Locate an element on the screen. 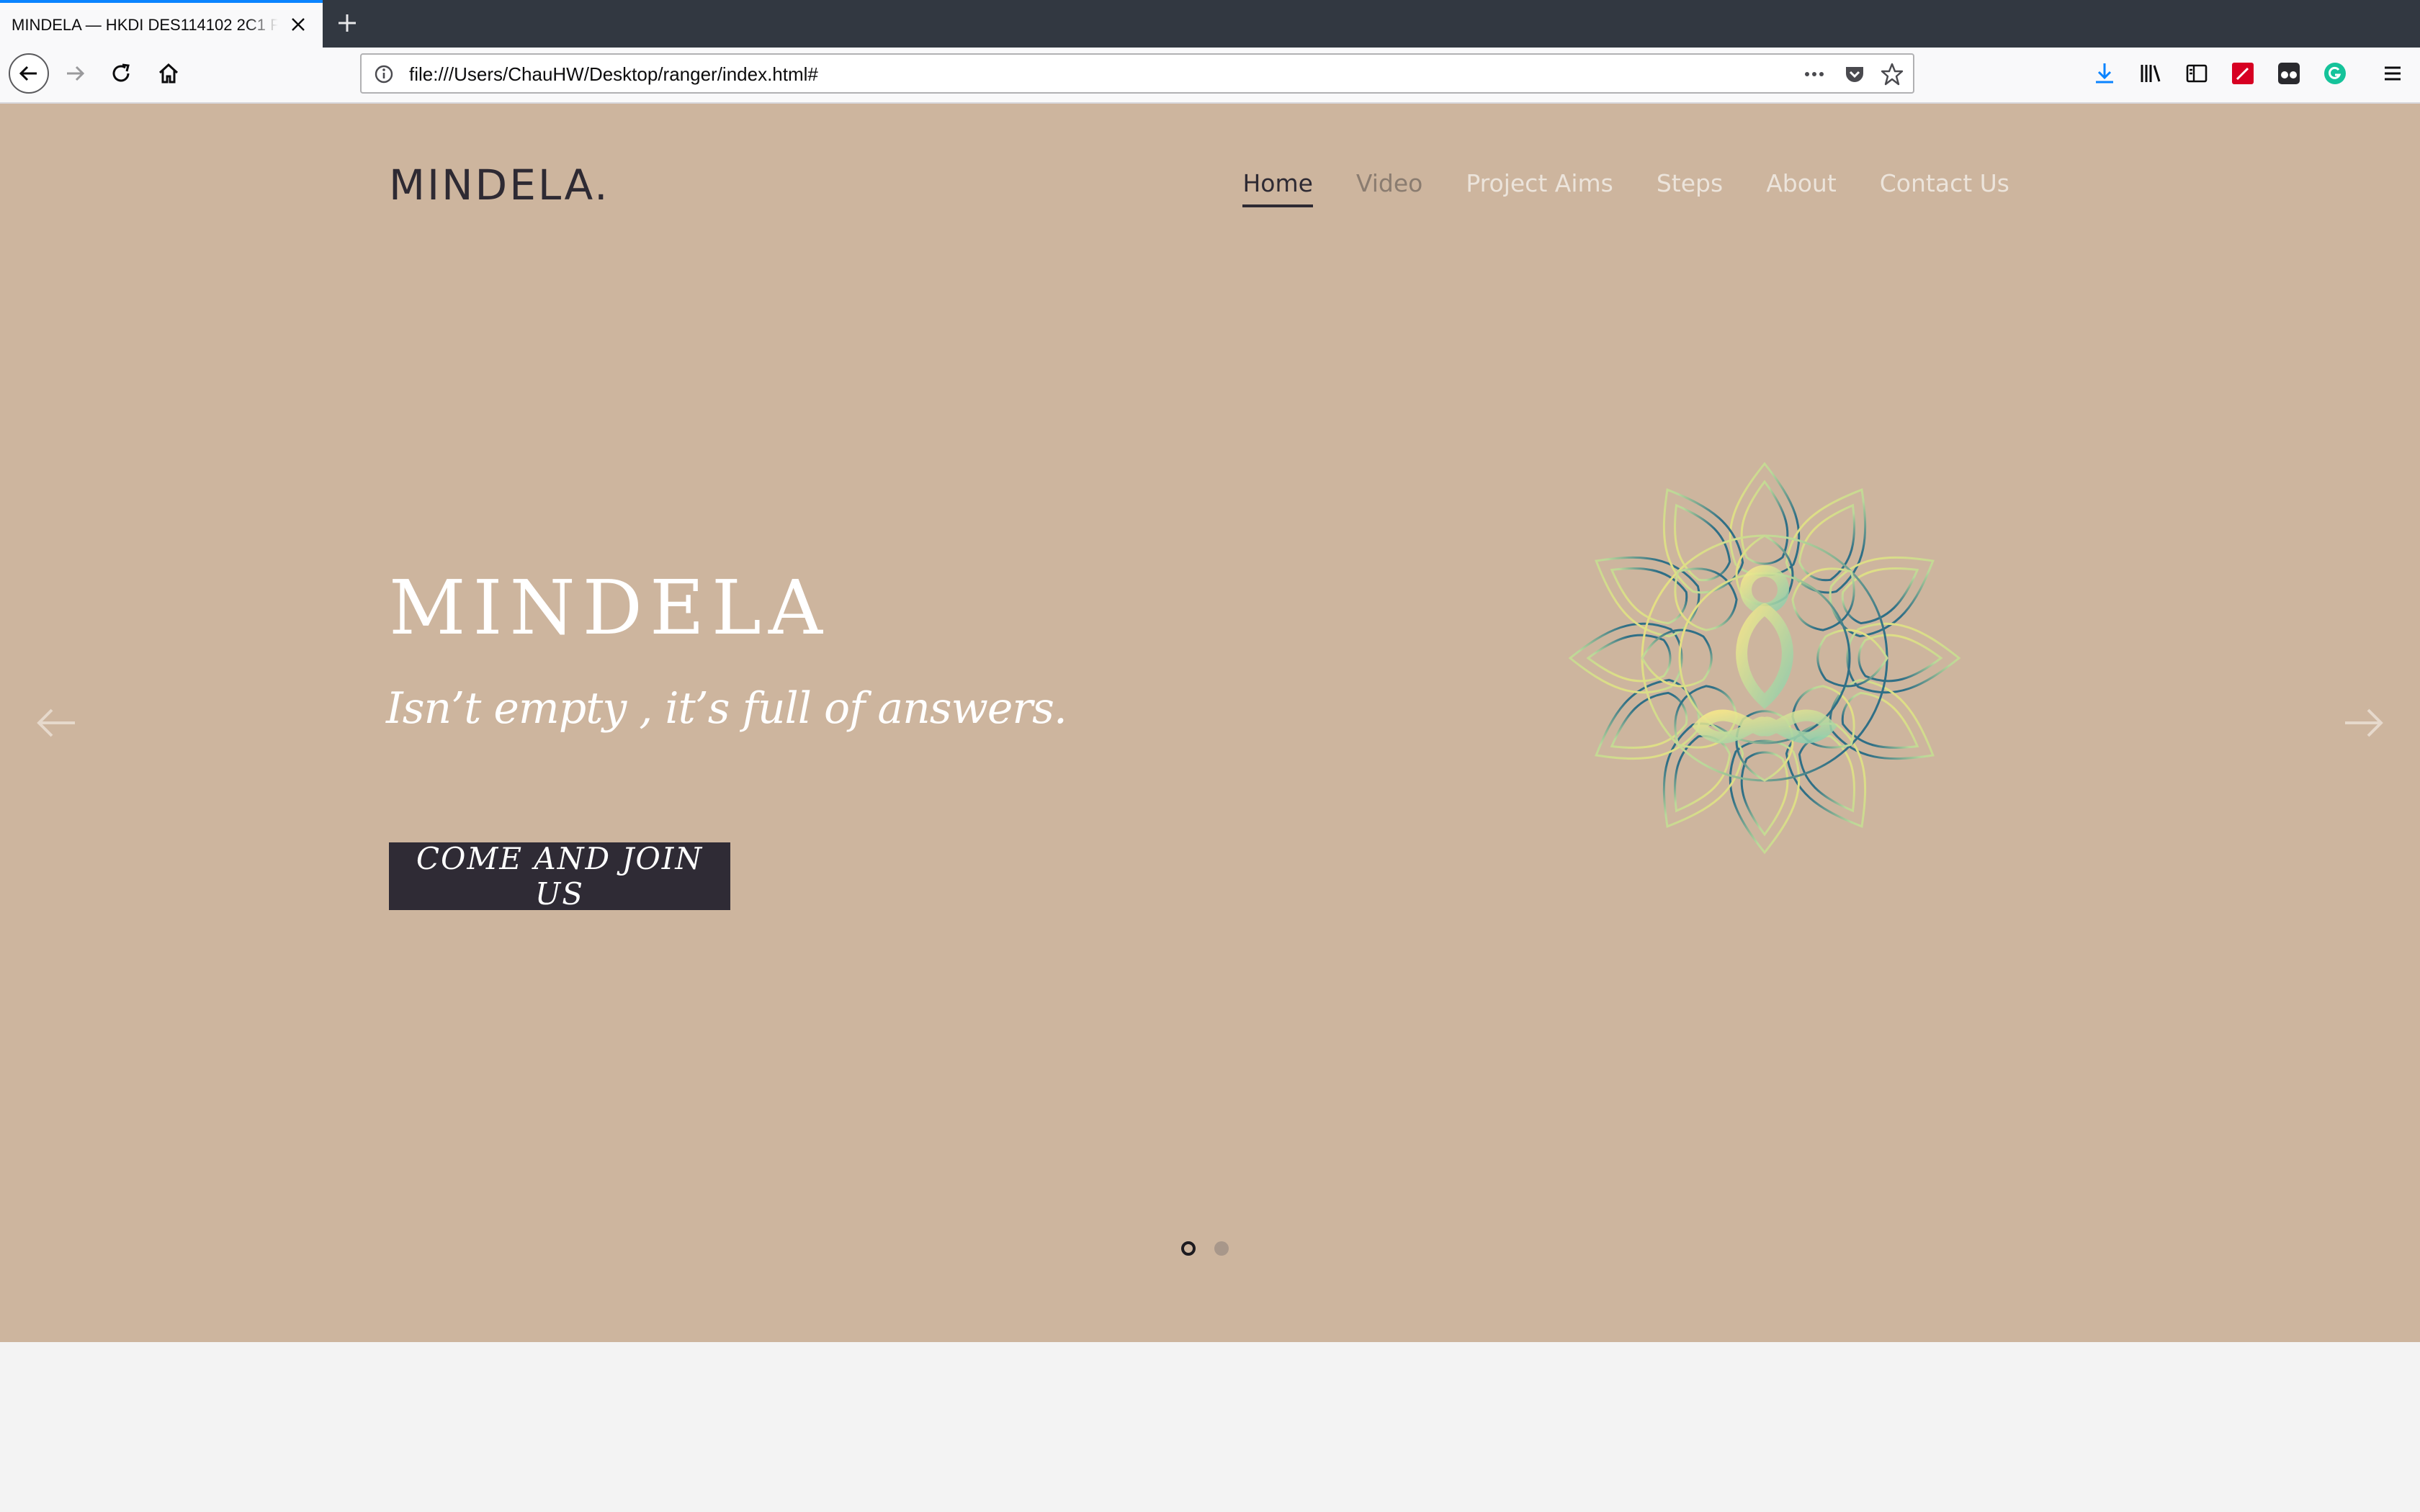 The height and width of the screenshot is (1512, 2420). pen-extension-icon is located at coordinates (2243, 73).